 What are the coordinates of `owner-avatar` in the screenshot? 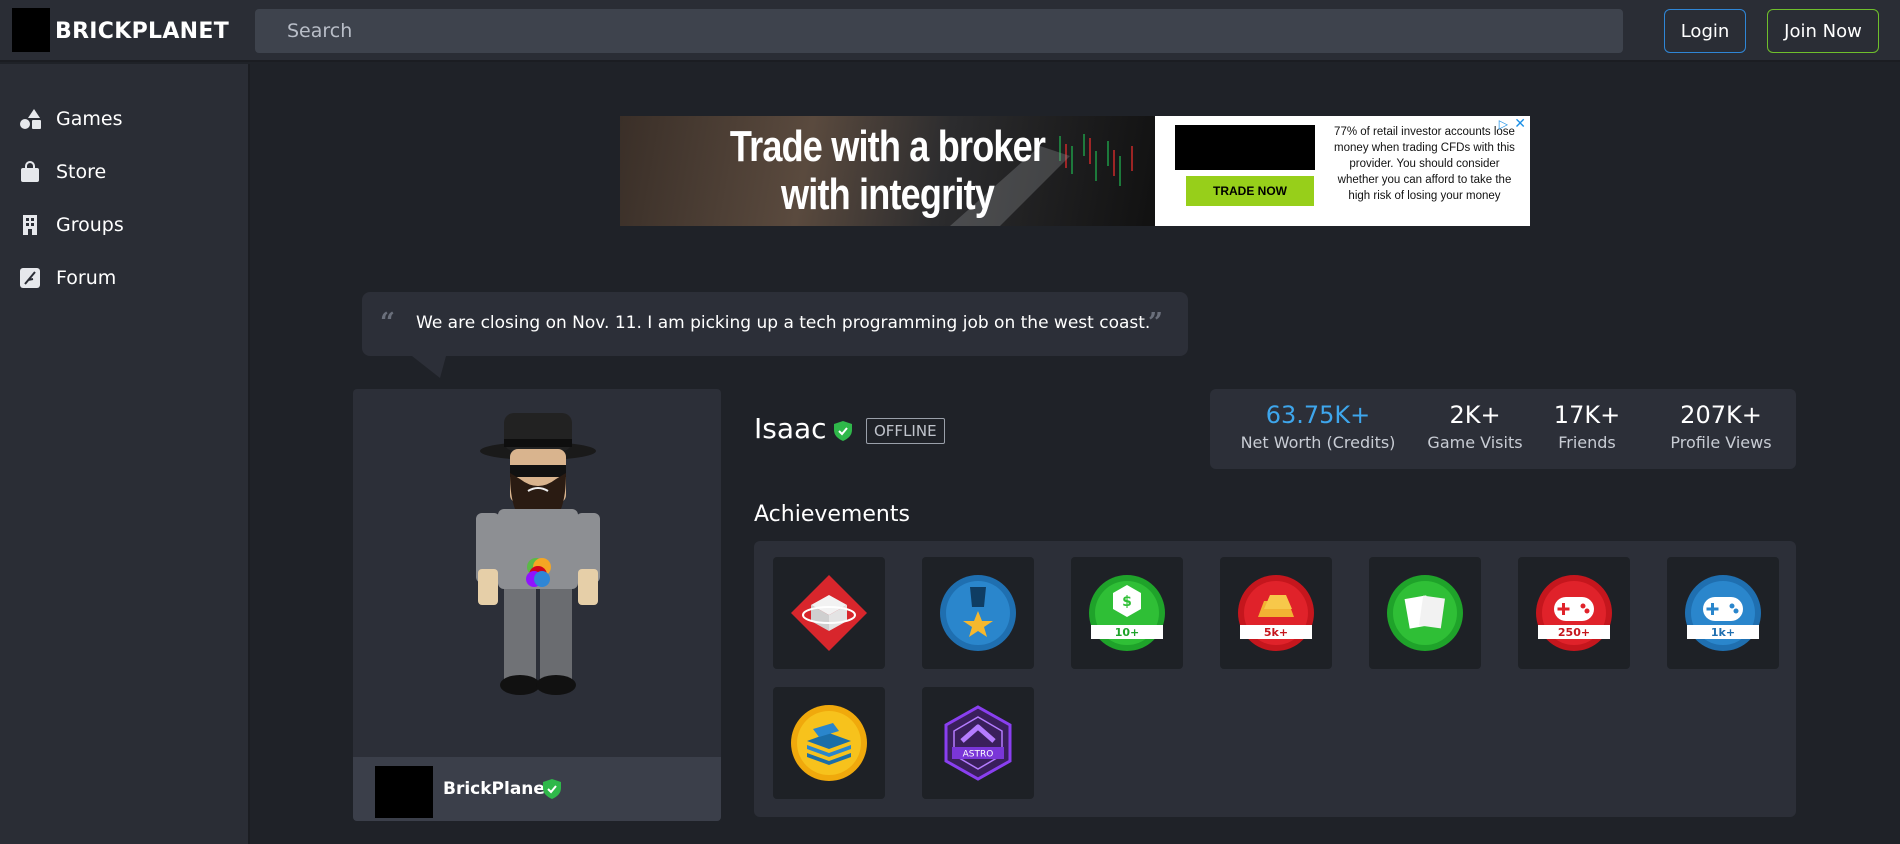 It's located at (404, 792).